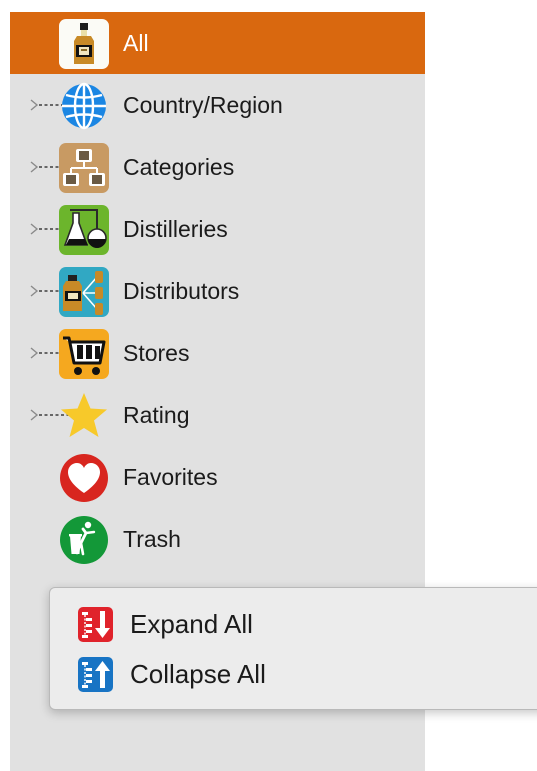 This screenshot has height=771, width=537. Describe the element at coordinates (136, 43) in the screenshot. I see `sidebar-item-label: All` at that location.